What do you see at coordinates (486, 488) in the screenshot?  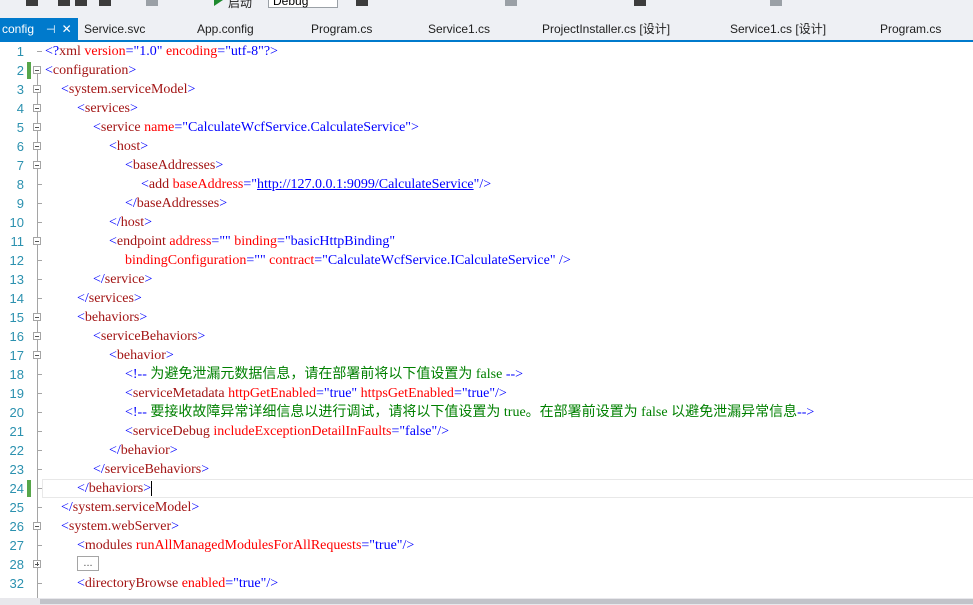 I see `code-line: 24 </behaviors>` at bounding box center [486, 488].